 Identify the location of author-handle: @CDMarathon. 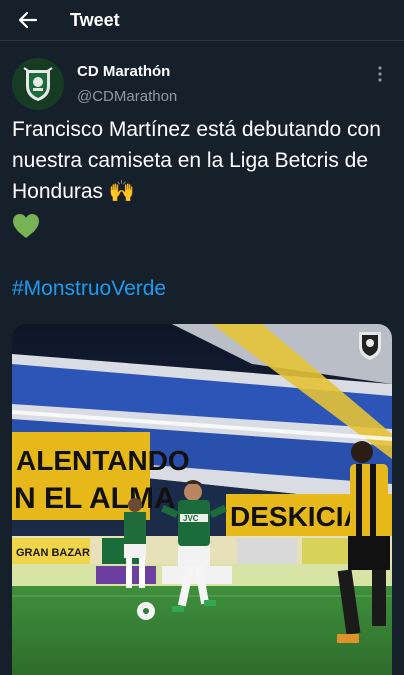
(127, 96).